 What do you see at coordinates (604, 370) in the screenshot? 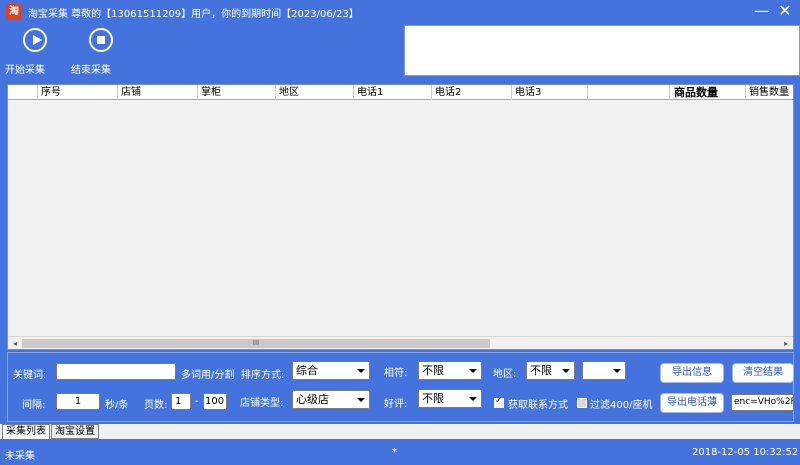
I see `region2-select` at bounding box center [604, 370].